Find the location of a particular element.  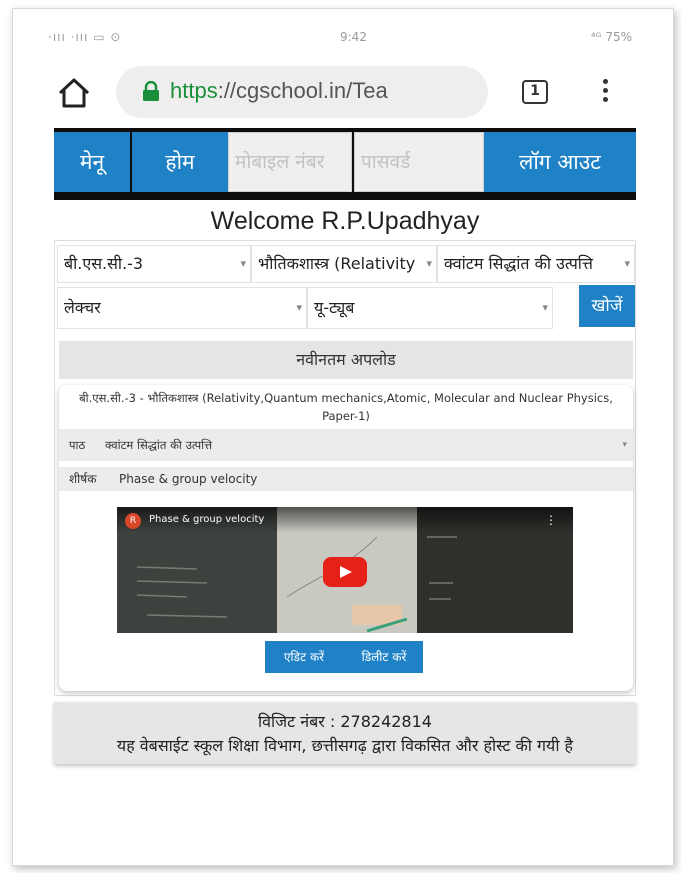

action-buttons: एडिट करें डिलीट करें is located at coordinates (344, 657).